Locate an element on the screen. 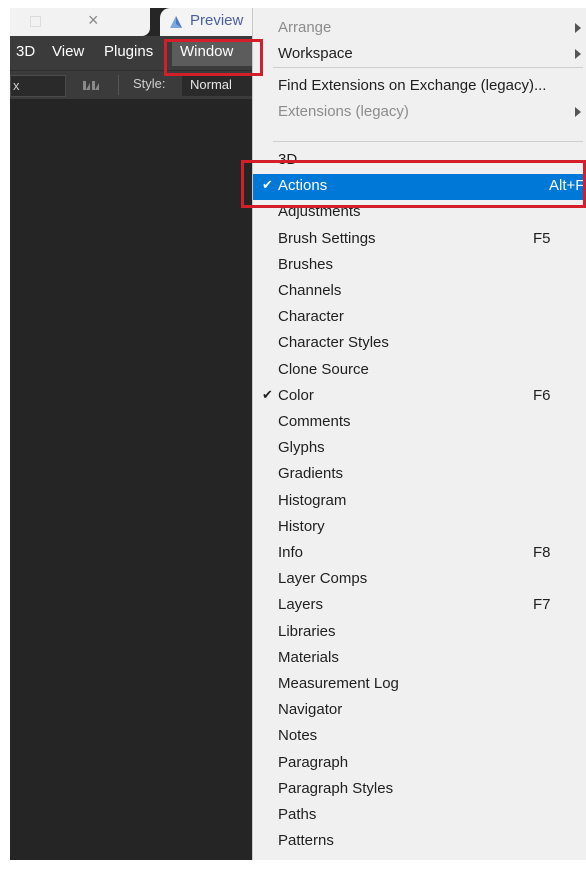 This screenshot has width=586, height=869. menu-item-label: Properties is located at coordinates (312, 859).